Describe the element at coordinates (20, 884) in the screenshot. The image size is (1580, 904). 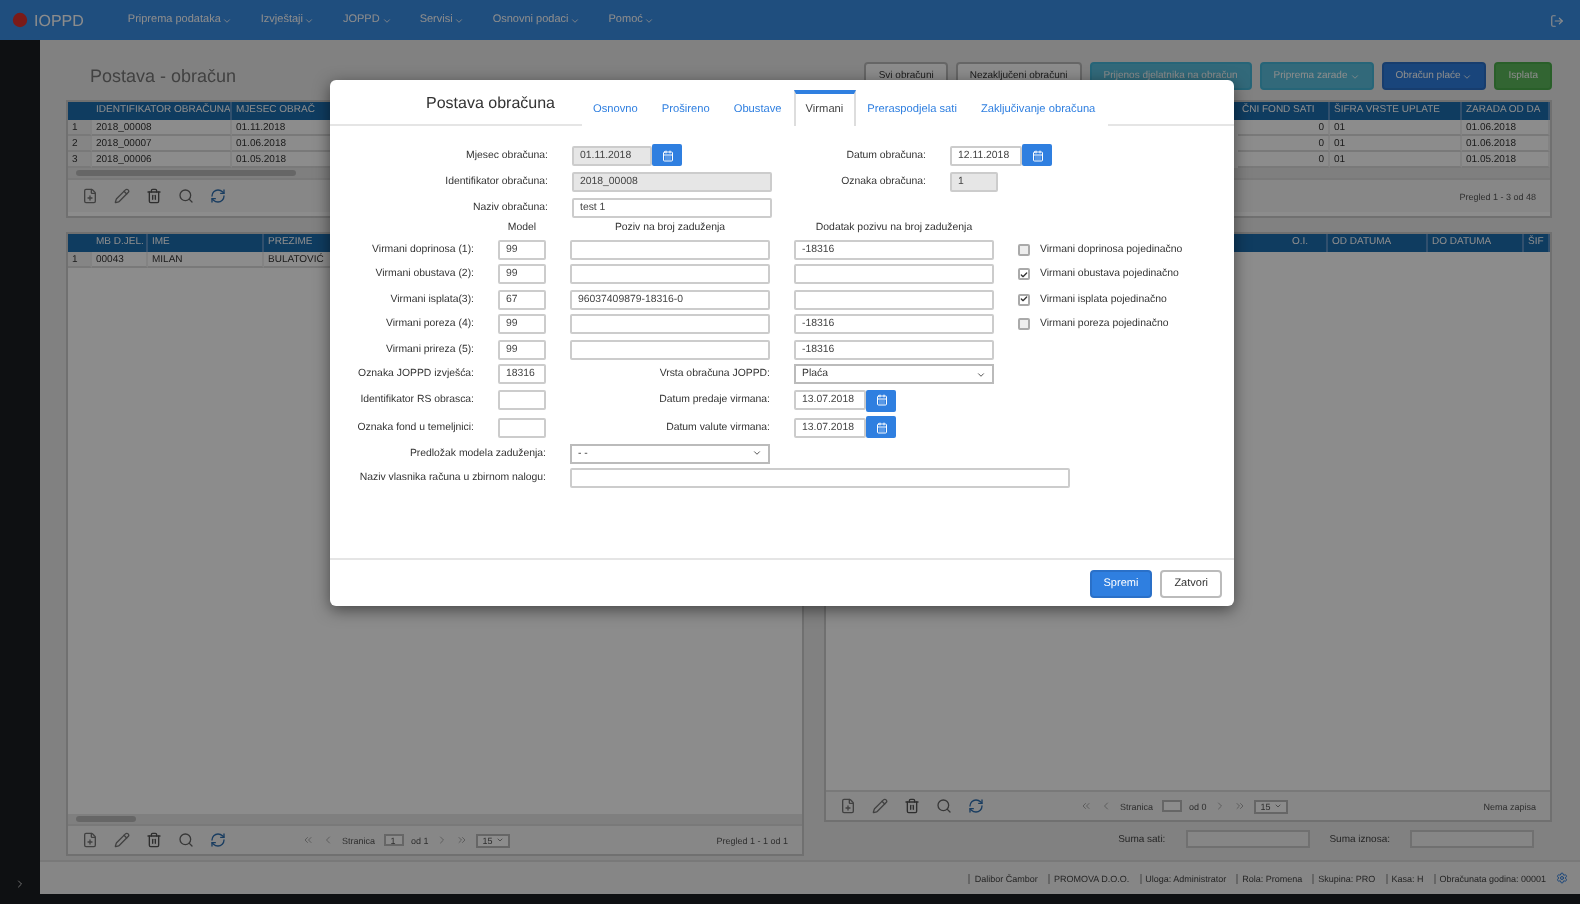
I see `expand-icon` at that location.